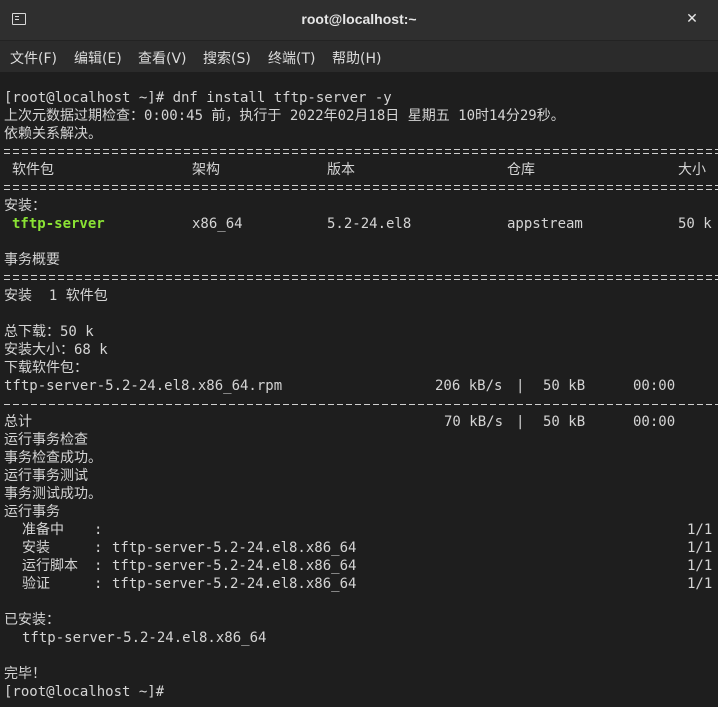 This screenshot has height=707, width=718. What do you see at coordinates (143, 386) in the screenshot?
I see `download-file: tftp-server-5.2-24.el8.x86_64.rpm` at bounding box center [143, 386].